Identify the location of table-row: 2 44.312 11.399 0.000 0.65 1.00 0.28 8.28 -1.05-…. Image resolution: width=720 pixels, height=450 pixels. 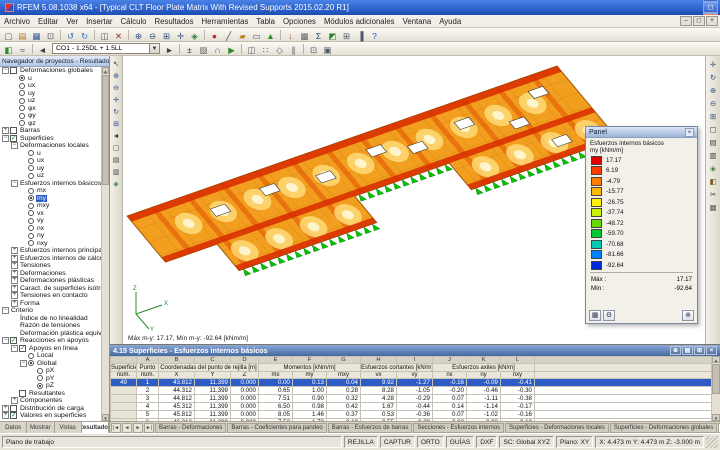
(411, 390).